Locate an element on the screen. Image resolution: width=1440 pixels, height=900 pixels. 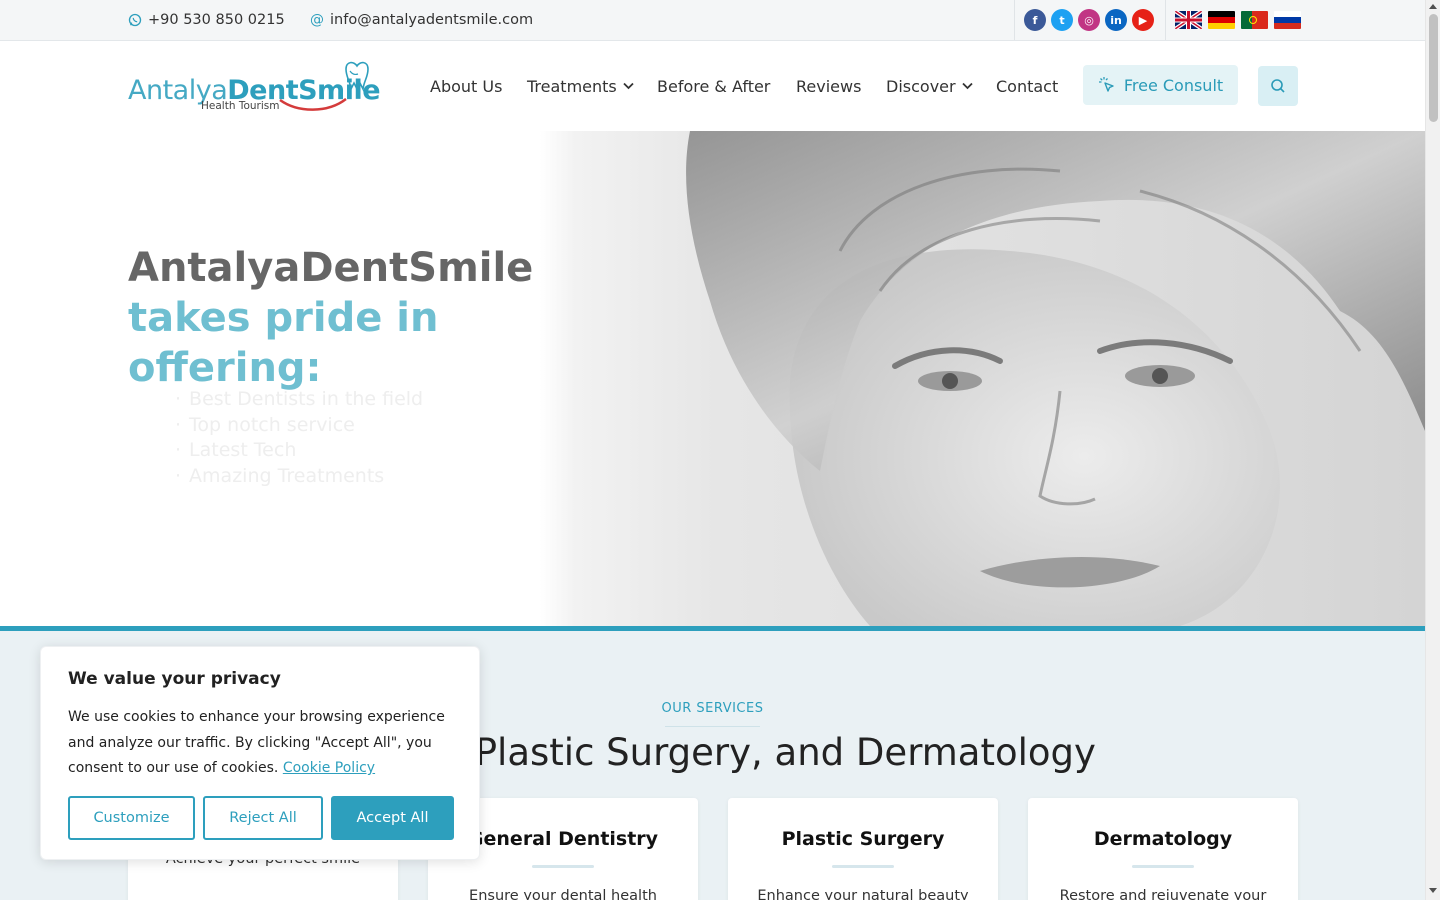
whatsapp-icon is located at coordinates (135, 20).